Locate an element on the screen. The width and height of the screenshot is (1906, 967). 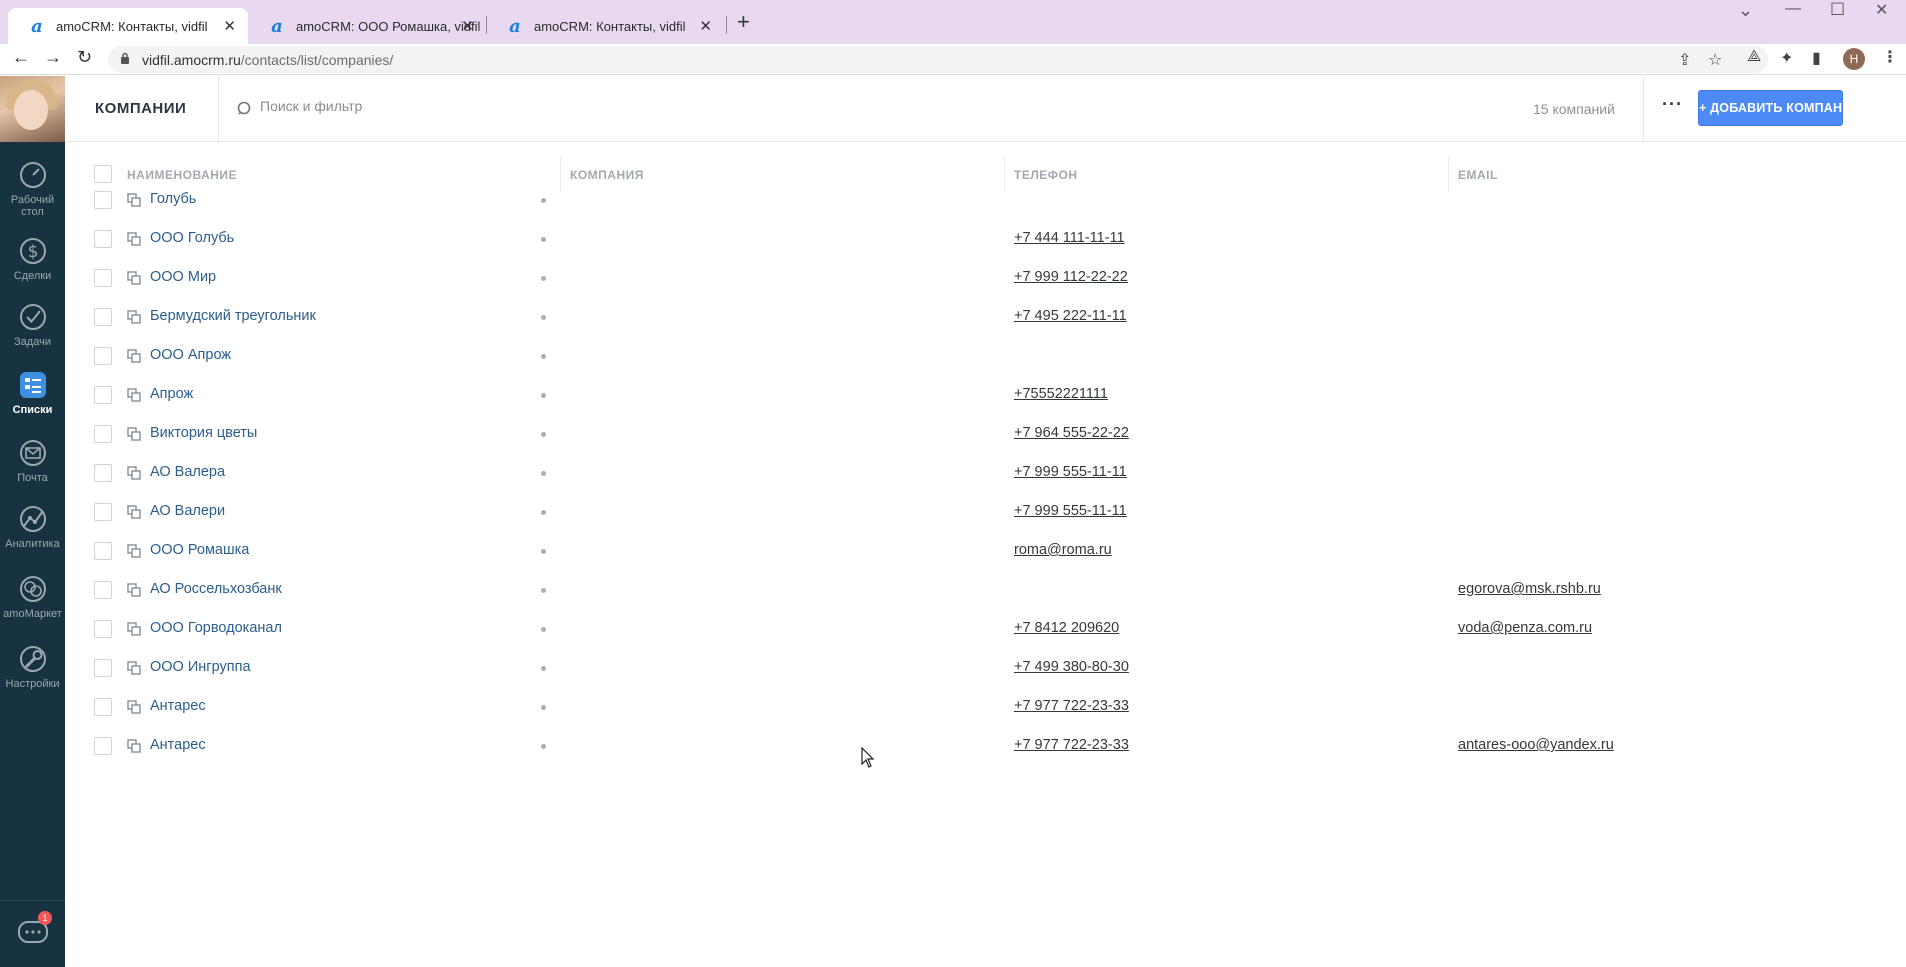
phone-link: +7 499 380-80-30 is located at coordinates (1071, 667).